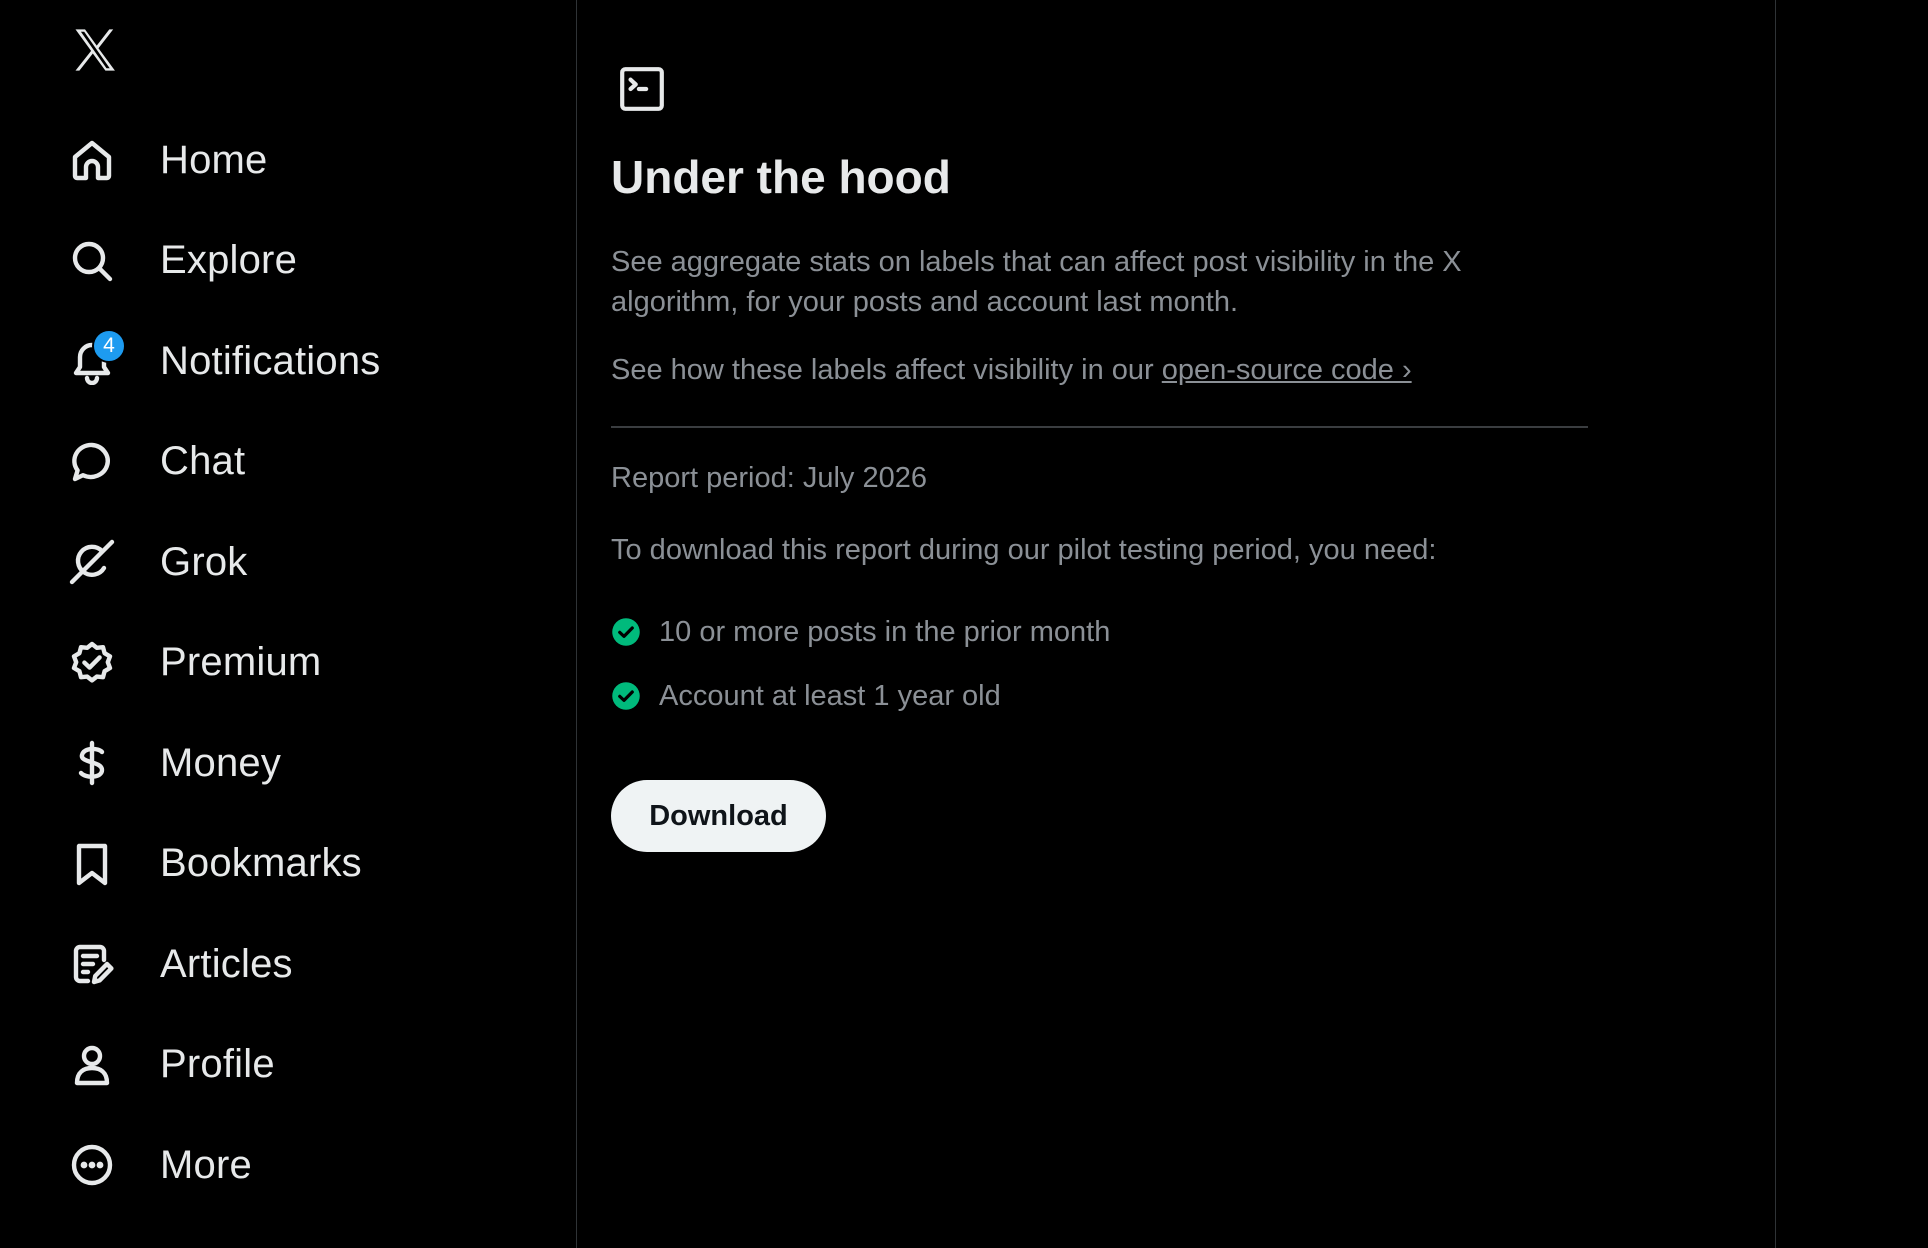 This screenshot has width=1928, height=1248. I want to click on more-circle-icon, so click(92, 1165).